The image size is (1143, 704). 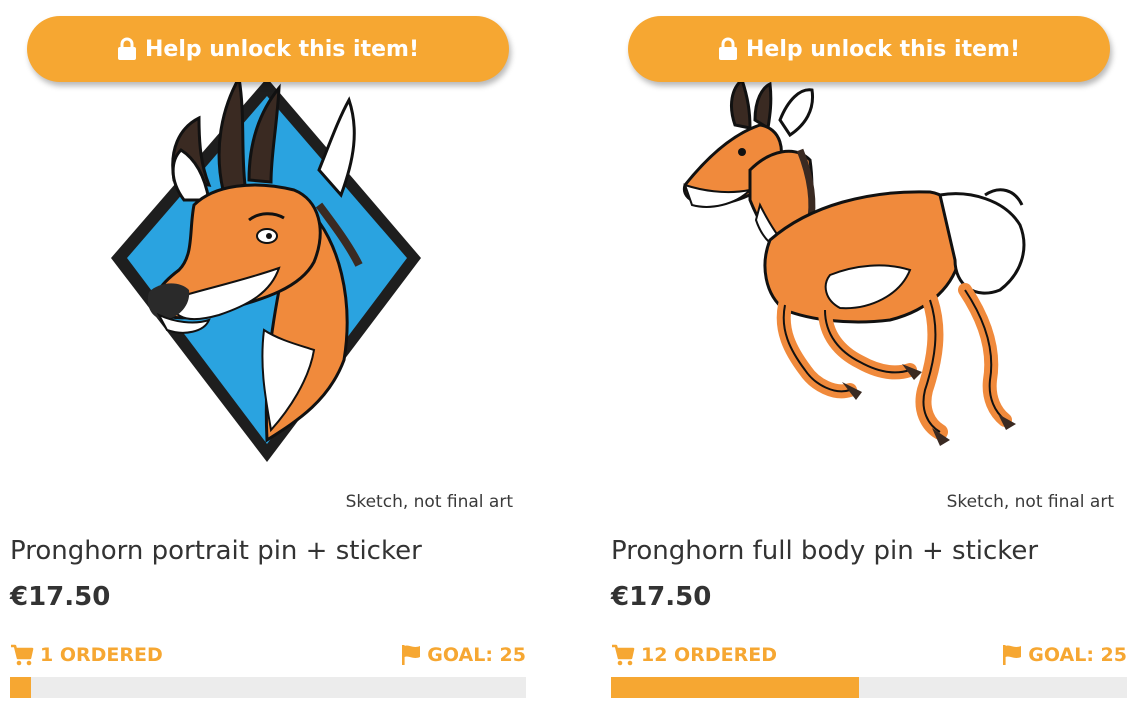 What do you see at coordinates (709, 655) in the screenshot?
I see `ordered-label: 12 ORDERED` at bounding box center [709, 655].